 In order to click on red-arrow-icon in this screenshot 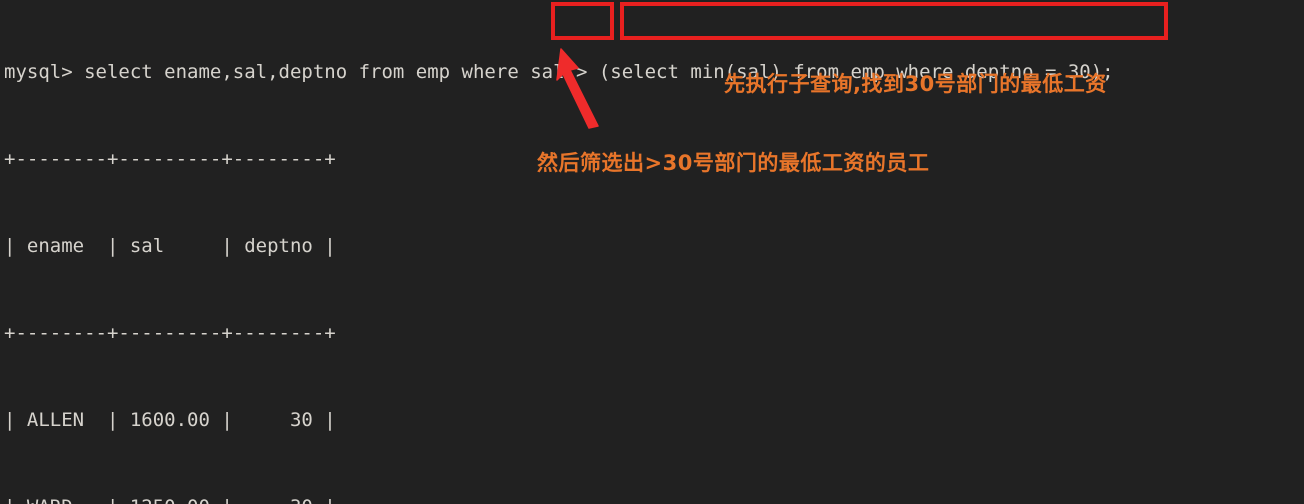, I will do `click(577, 88)`.